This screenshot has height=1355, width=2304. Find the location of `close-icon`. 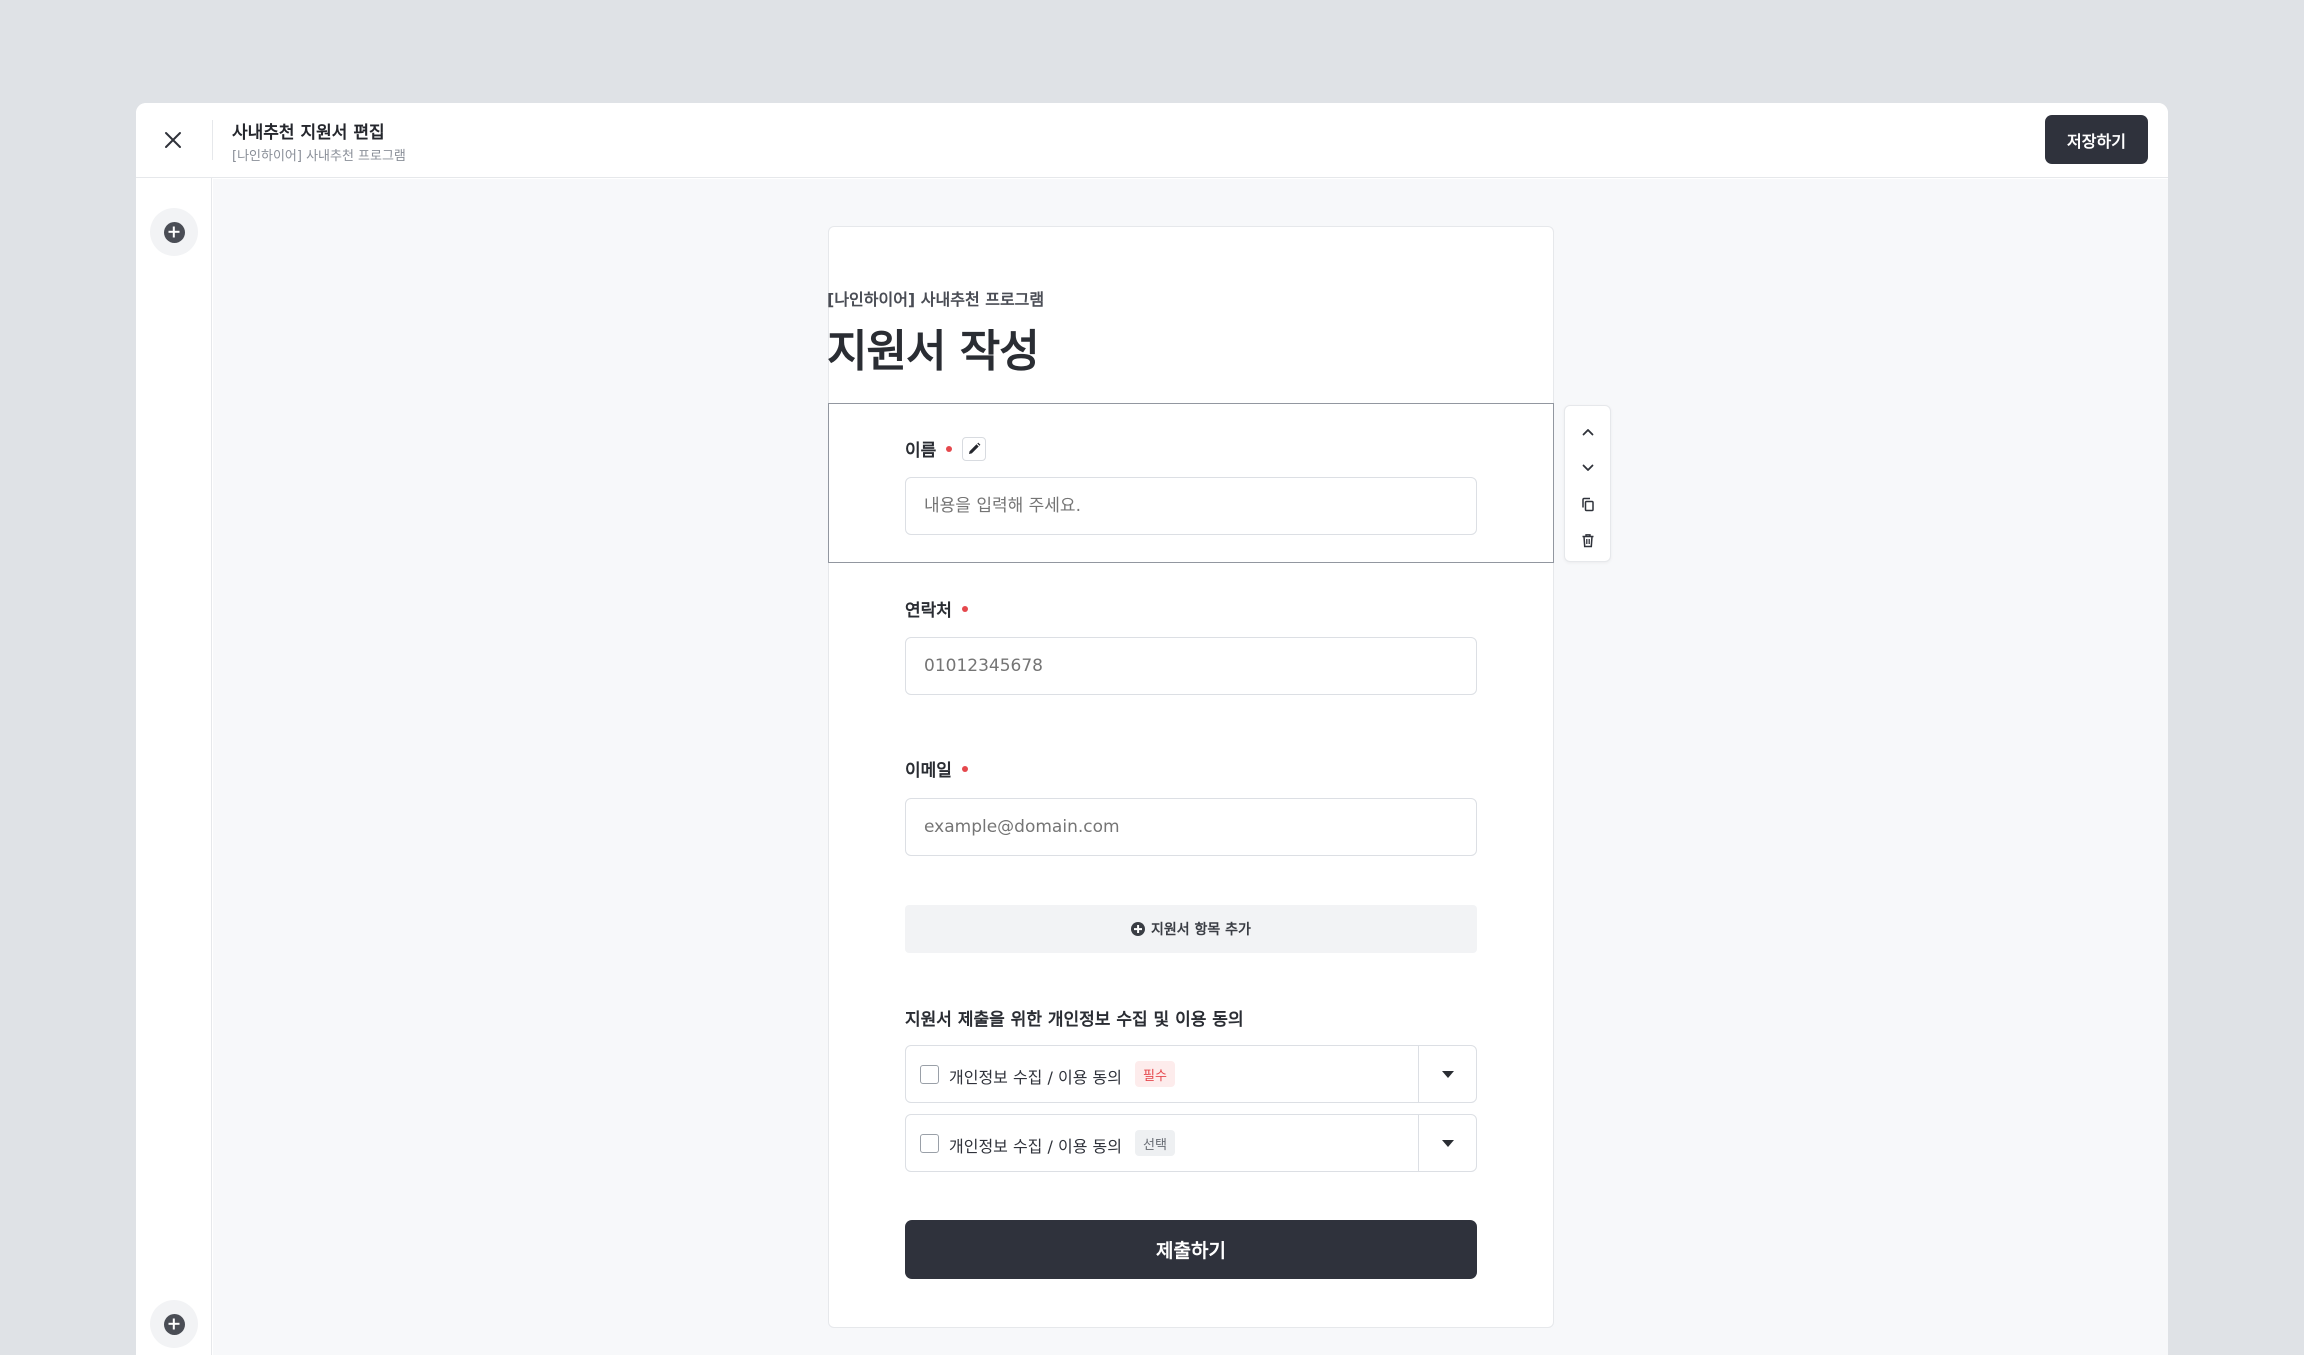

close-icon is located at coordinates (173, 140).